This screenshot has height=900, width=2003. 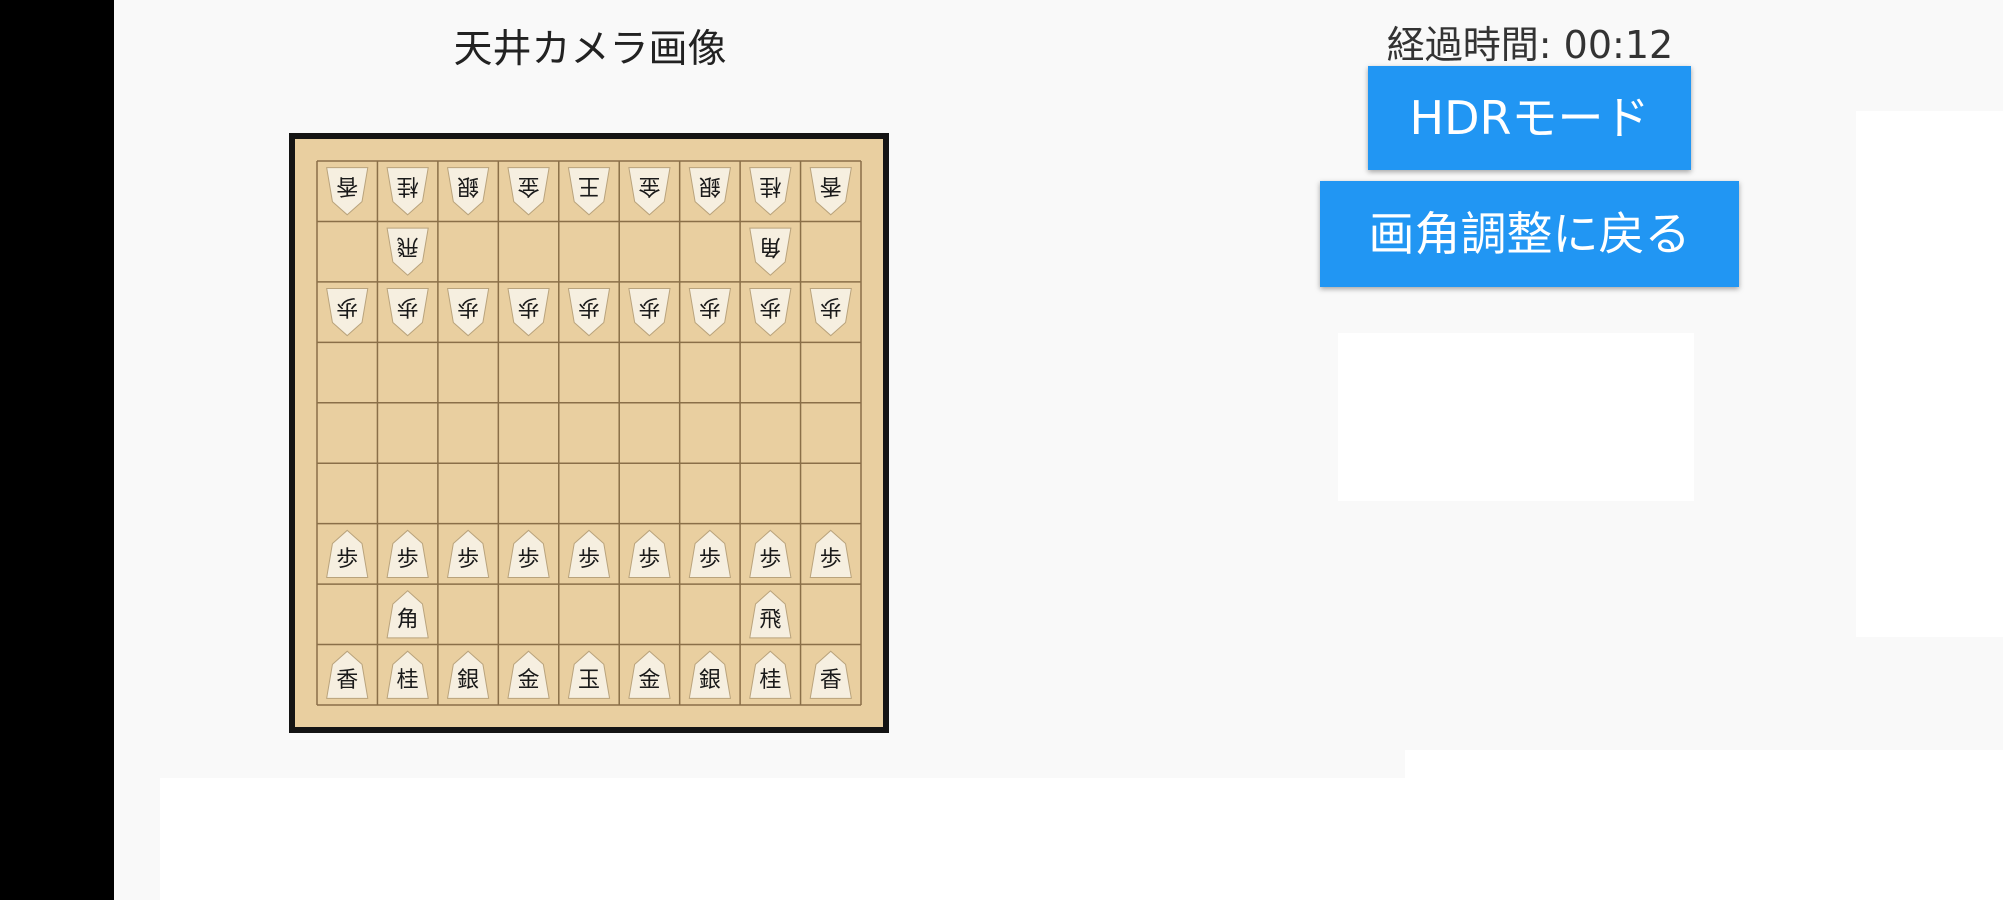 What do you see at coordinates (1704, 825) in the screenshot?
I see `blank-panel-bottom-right` at bounding box center [1704, 825].